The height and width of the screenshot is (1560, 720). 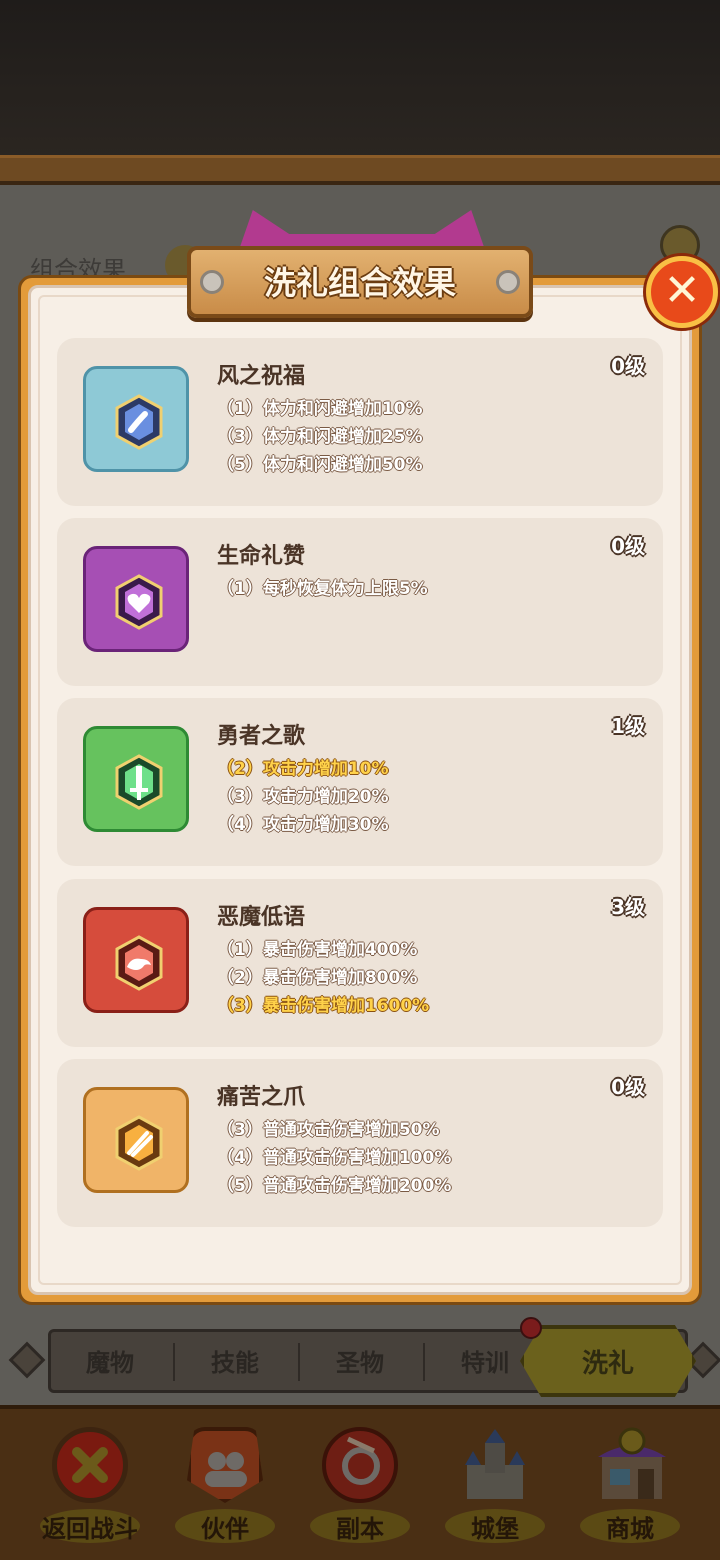 I want to click on nav-shop: 商城, so click(x=630, y=1484).